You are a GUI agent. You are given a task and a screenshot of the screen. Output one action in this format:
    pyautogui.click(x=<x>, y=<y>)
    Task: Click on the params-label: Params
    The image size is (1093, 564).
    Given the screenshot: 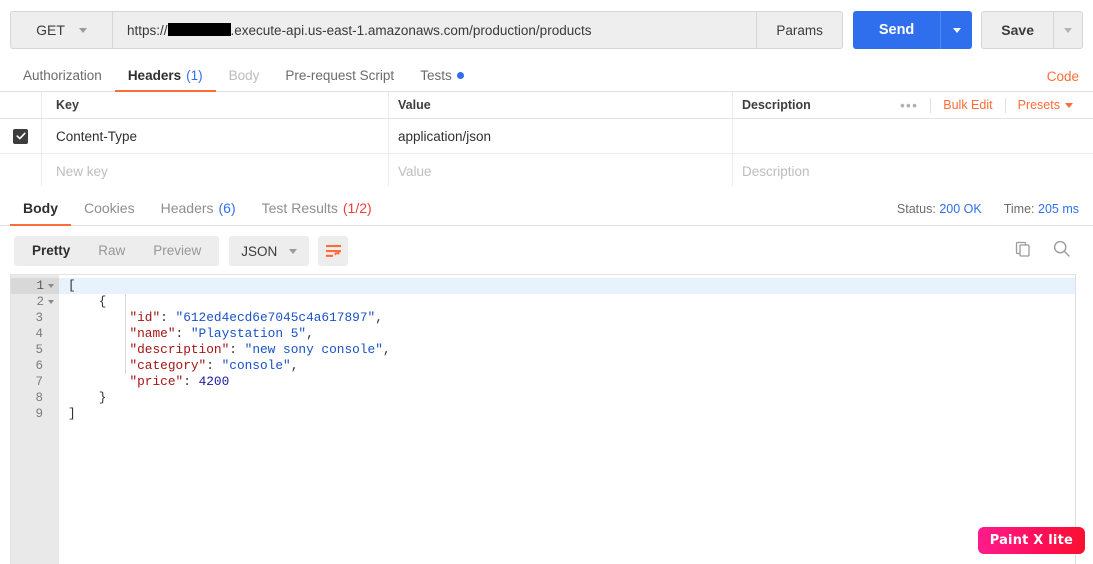 What is the action you would take?
    pyautogui.click(x=799, y=30)
    